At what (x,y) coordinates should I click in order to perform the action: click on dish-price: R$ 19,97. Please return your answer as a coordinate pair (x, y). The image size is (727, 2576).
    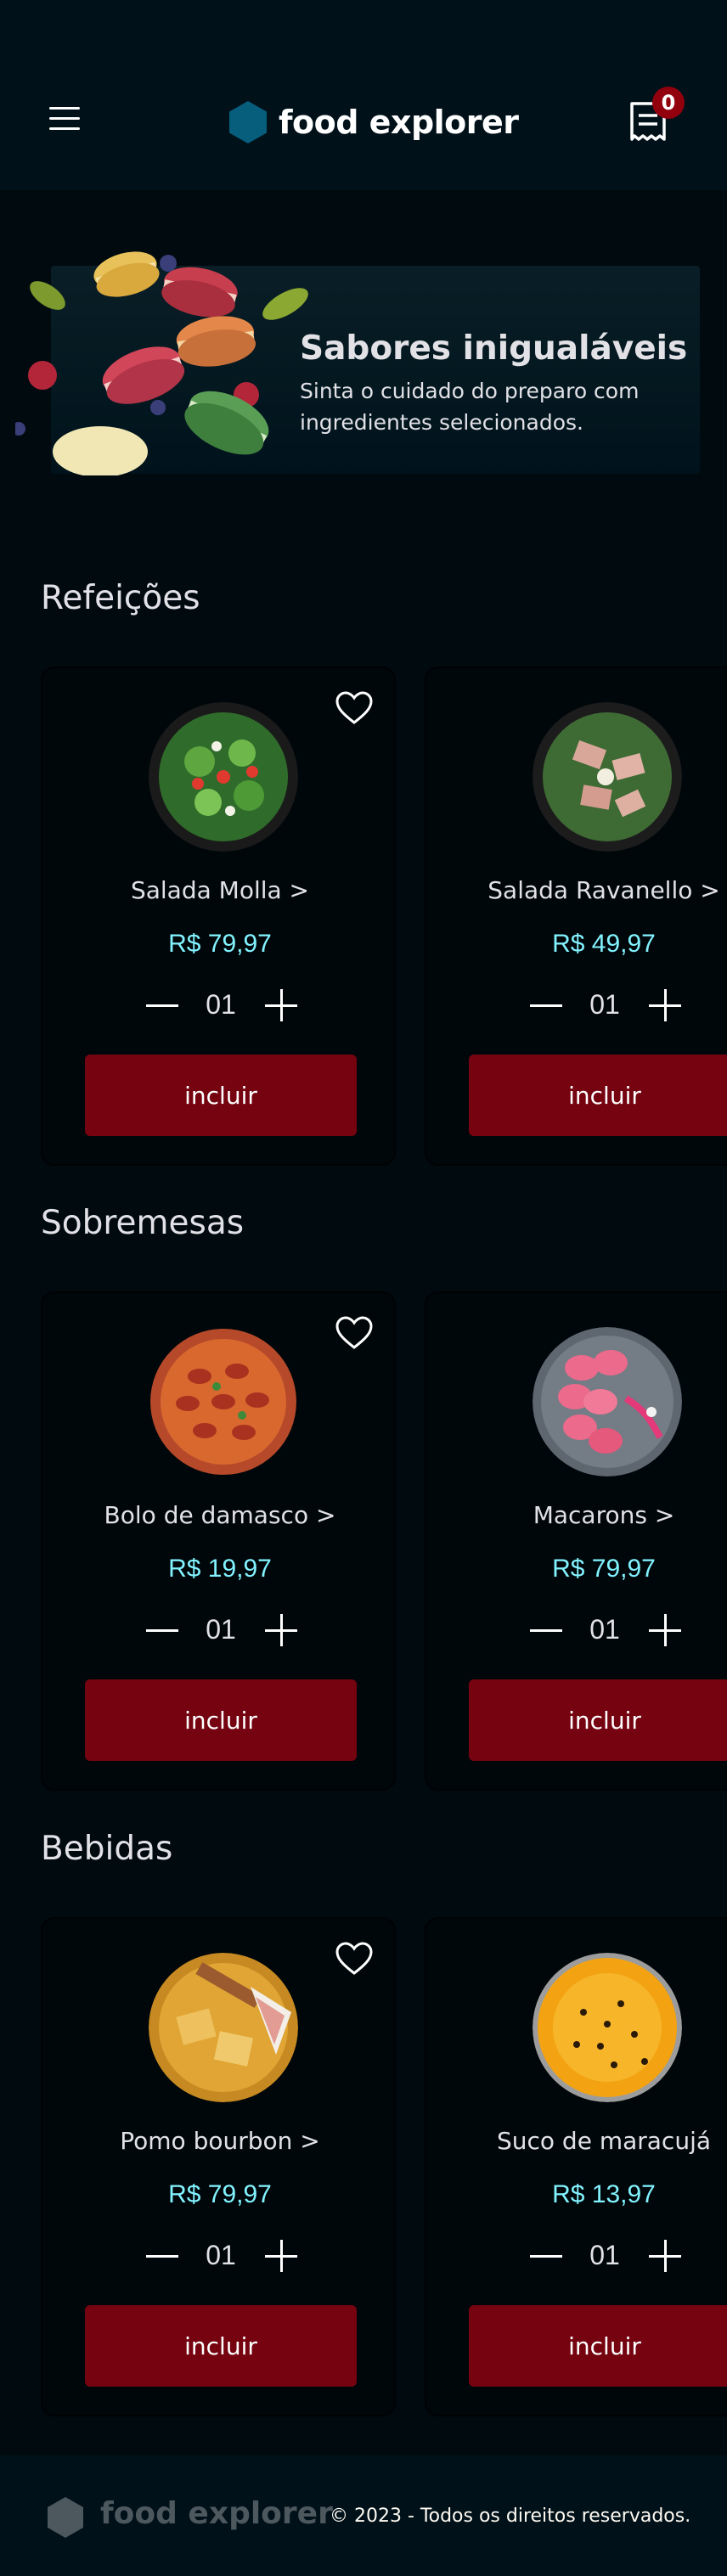
    Looking at the image, I should click on (220, 1569).